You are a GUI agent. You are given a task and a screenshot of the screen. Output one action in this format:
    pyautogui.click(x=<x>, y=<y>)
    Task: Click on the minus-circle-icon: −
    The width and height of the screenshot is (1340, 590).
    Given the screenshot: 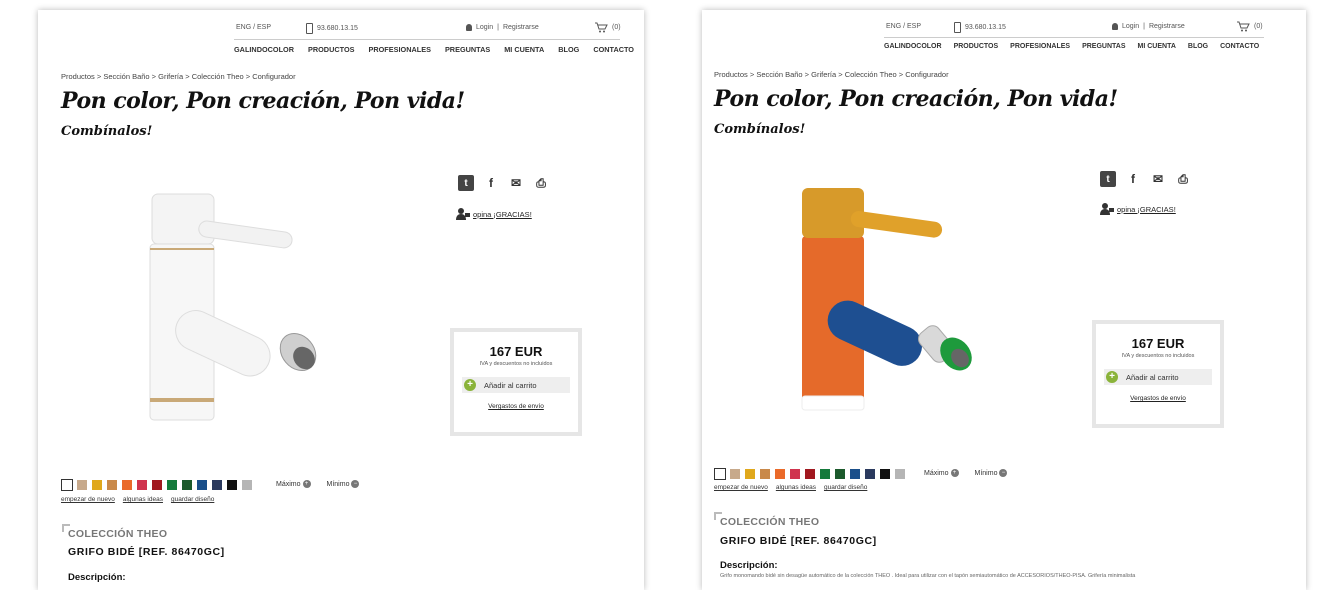 What is the action you would take?
    pyautogui.click(x=1003, y=473)
    